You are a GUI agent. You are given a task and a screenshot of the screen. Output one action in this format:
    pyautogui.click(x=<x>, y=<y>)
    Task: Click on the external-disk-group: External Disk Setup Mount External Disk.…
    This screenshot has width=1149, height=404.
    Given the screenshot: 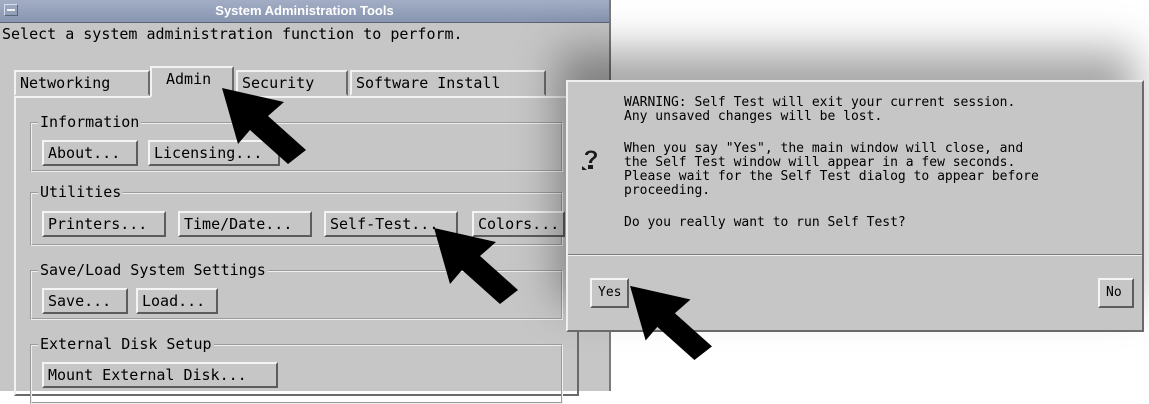 What is the action you would take?
    pyautogui.click(x=296, y=369)
    